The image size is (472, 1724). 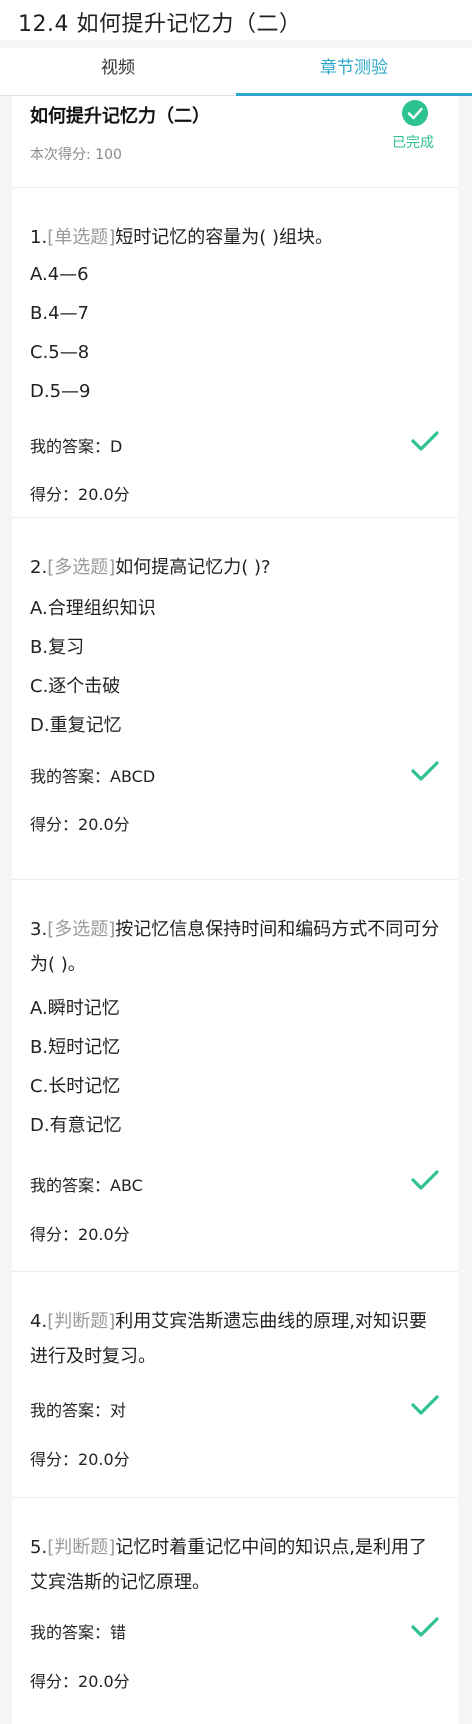 I want to click on tab-bar: 视频 章节测验, so click(x=236, y=72).